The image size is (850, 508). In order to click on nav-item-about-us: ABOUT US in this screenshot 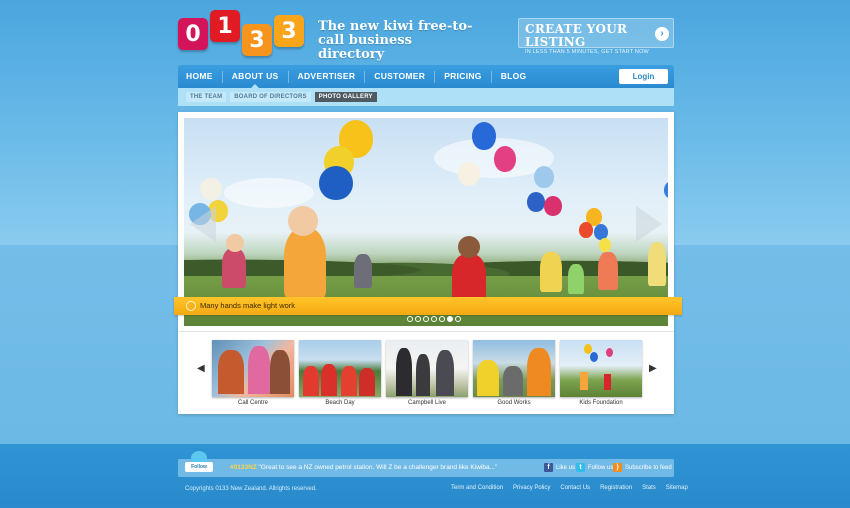, I will do `click(255, 76)`.